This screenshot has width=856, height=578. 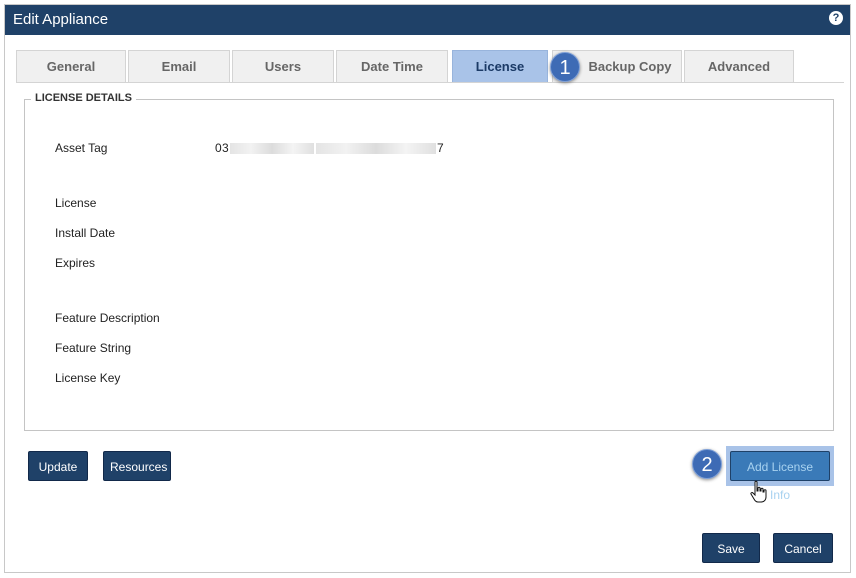 I want to click on tab-license: License, so click(x=500, y=66).